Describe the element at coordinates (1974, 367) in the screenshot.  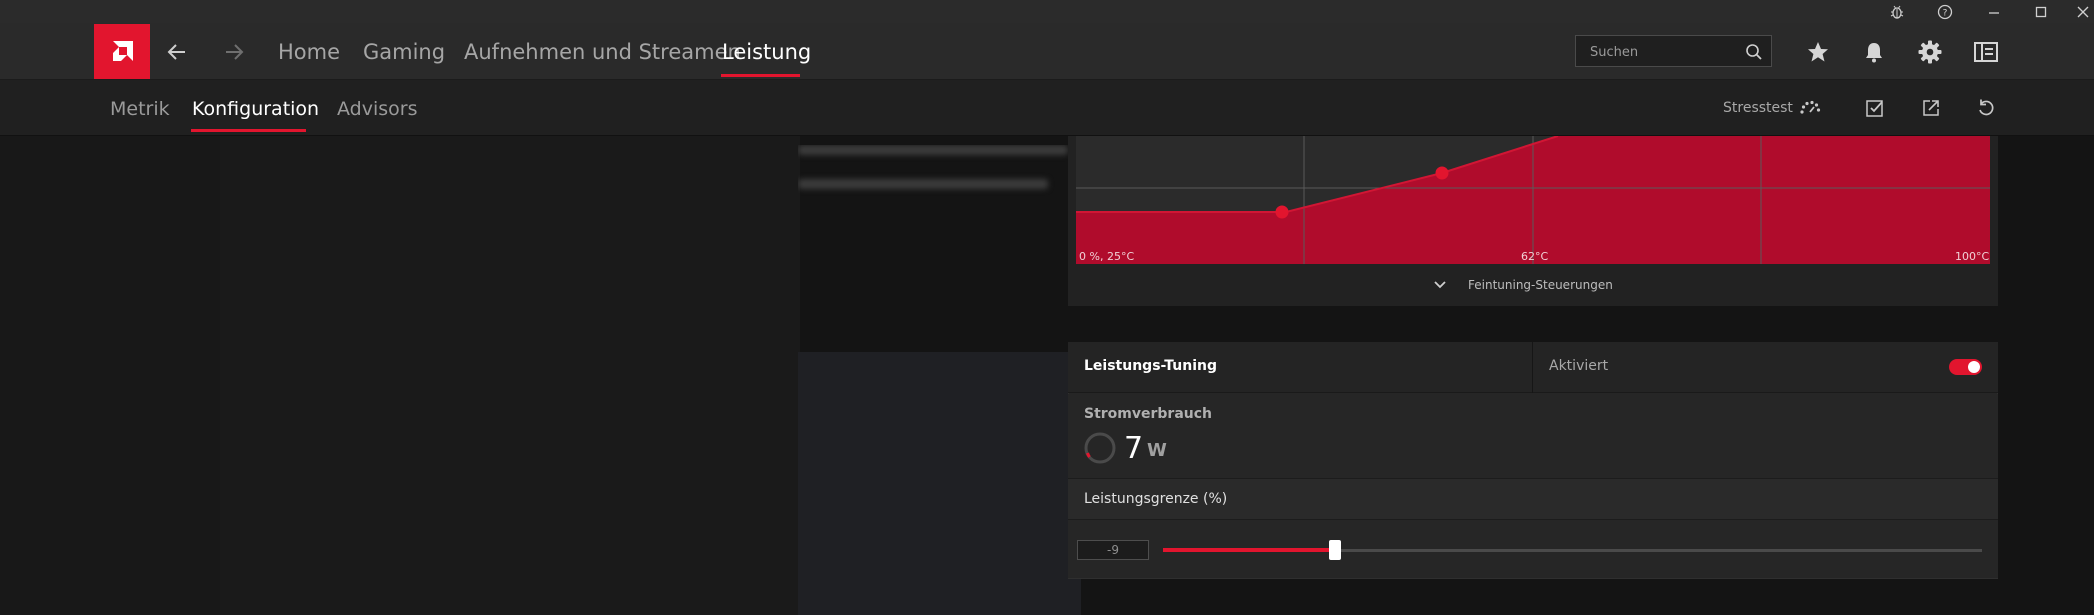
I see `toggle-knob` at that location.